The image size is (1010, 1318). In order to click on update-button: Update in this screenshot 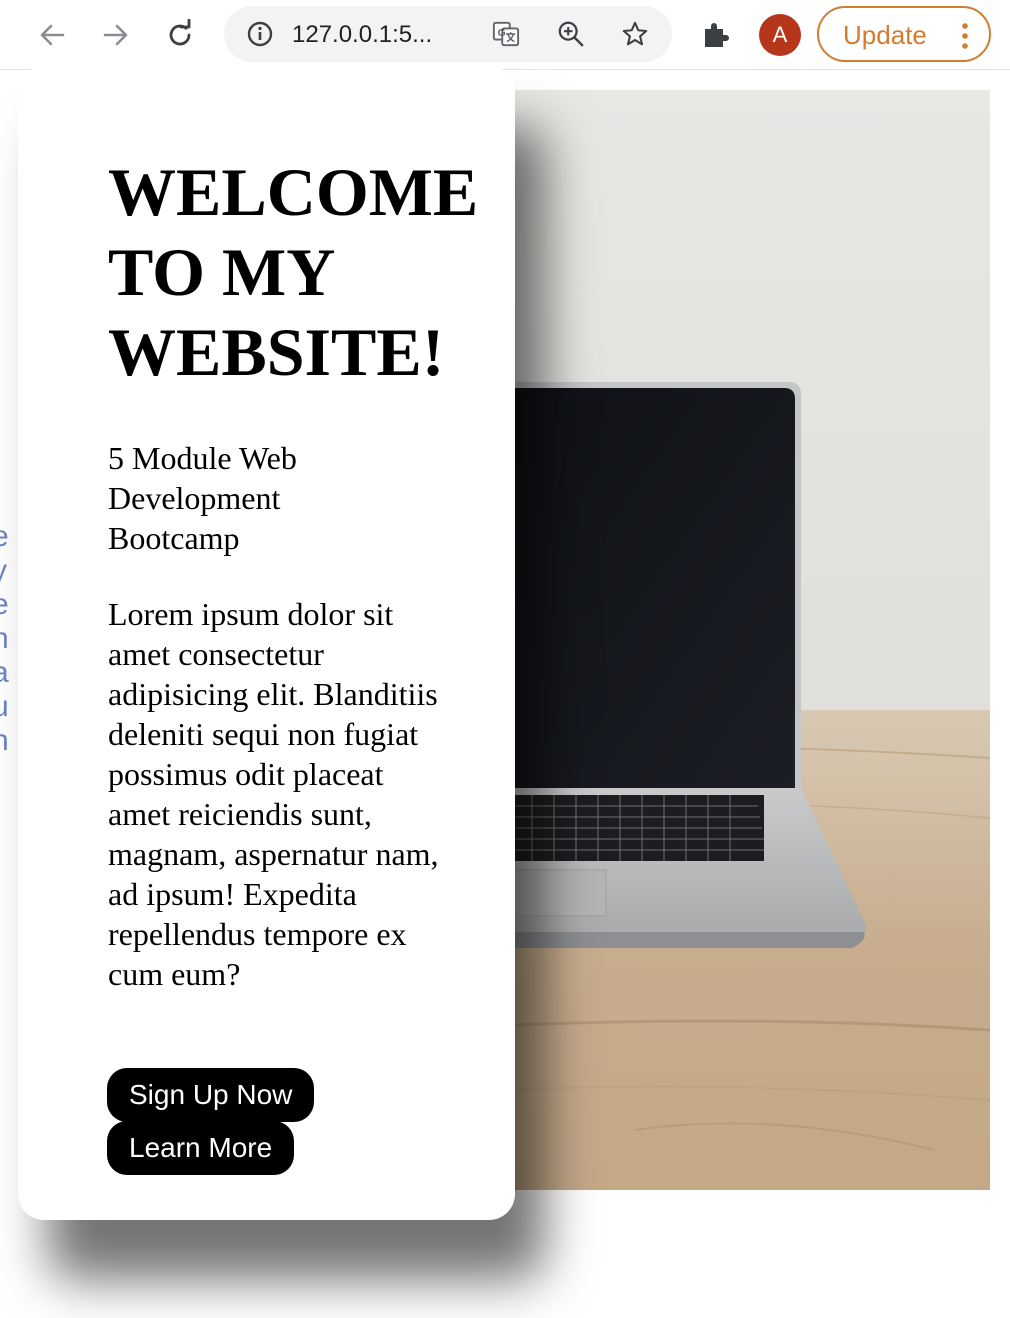, I will do `click(904, 34)`.